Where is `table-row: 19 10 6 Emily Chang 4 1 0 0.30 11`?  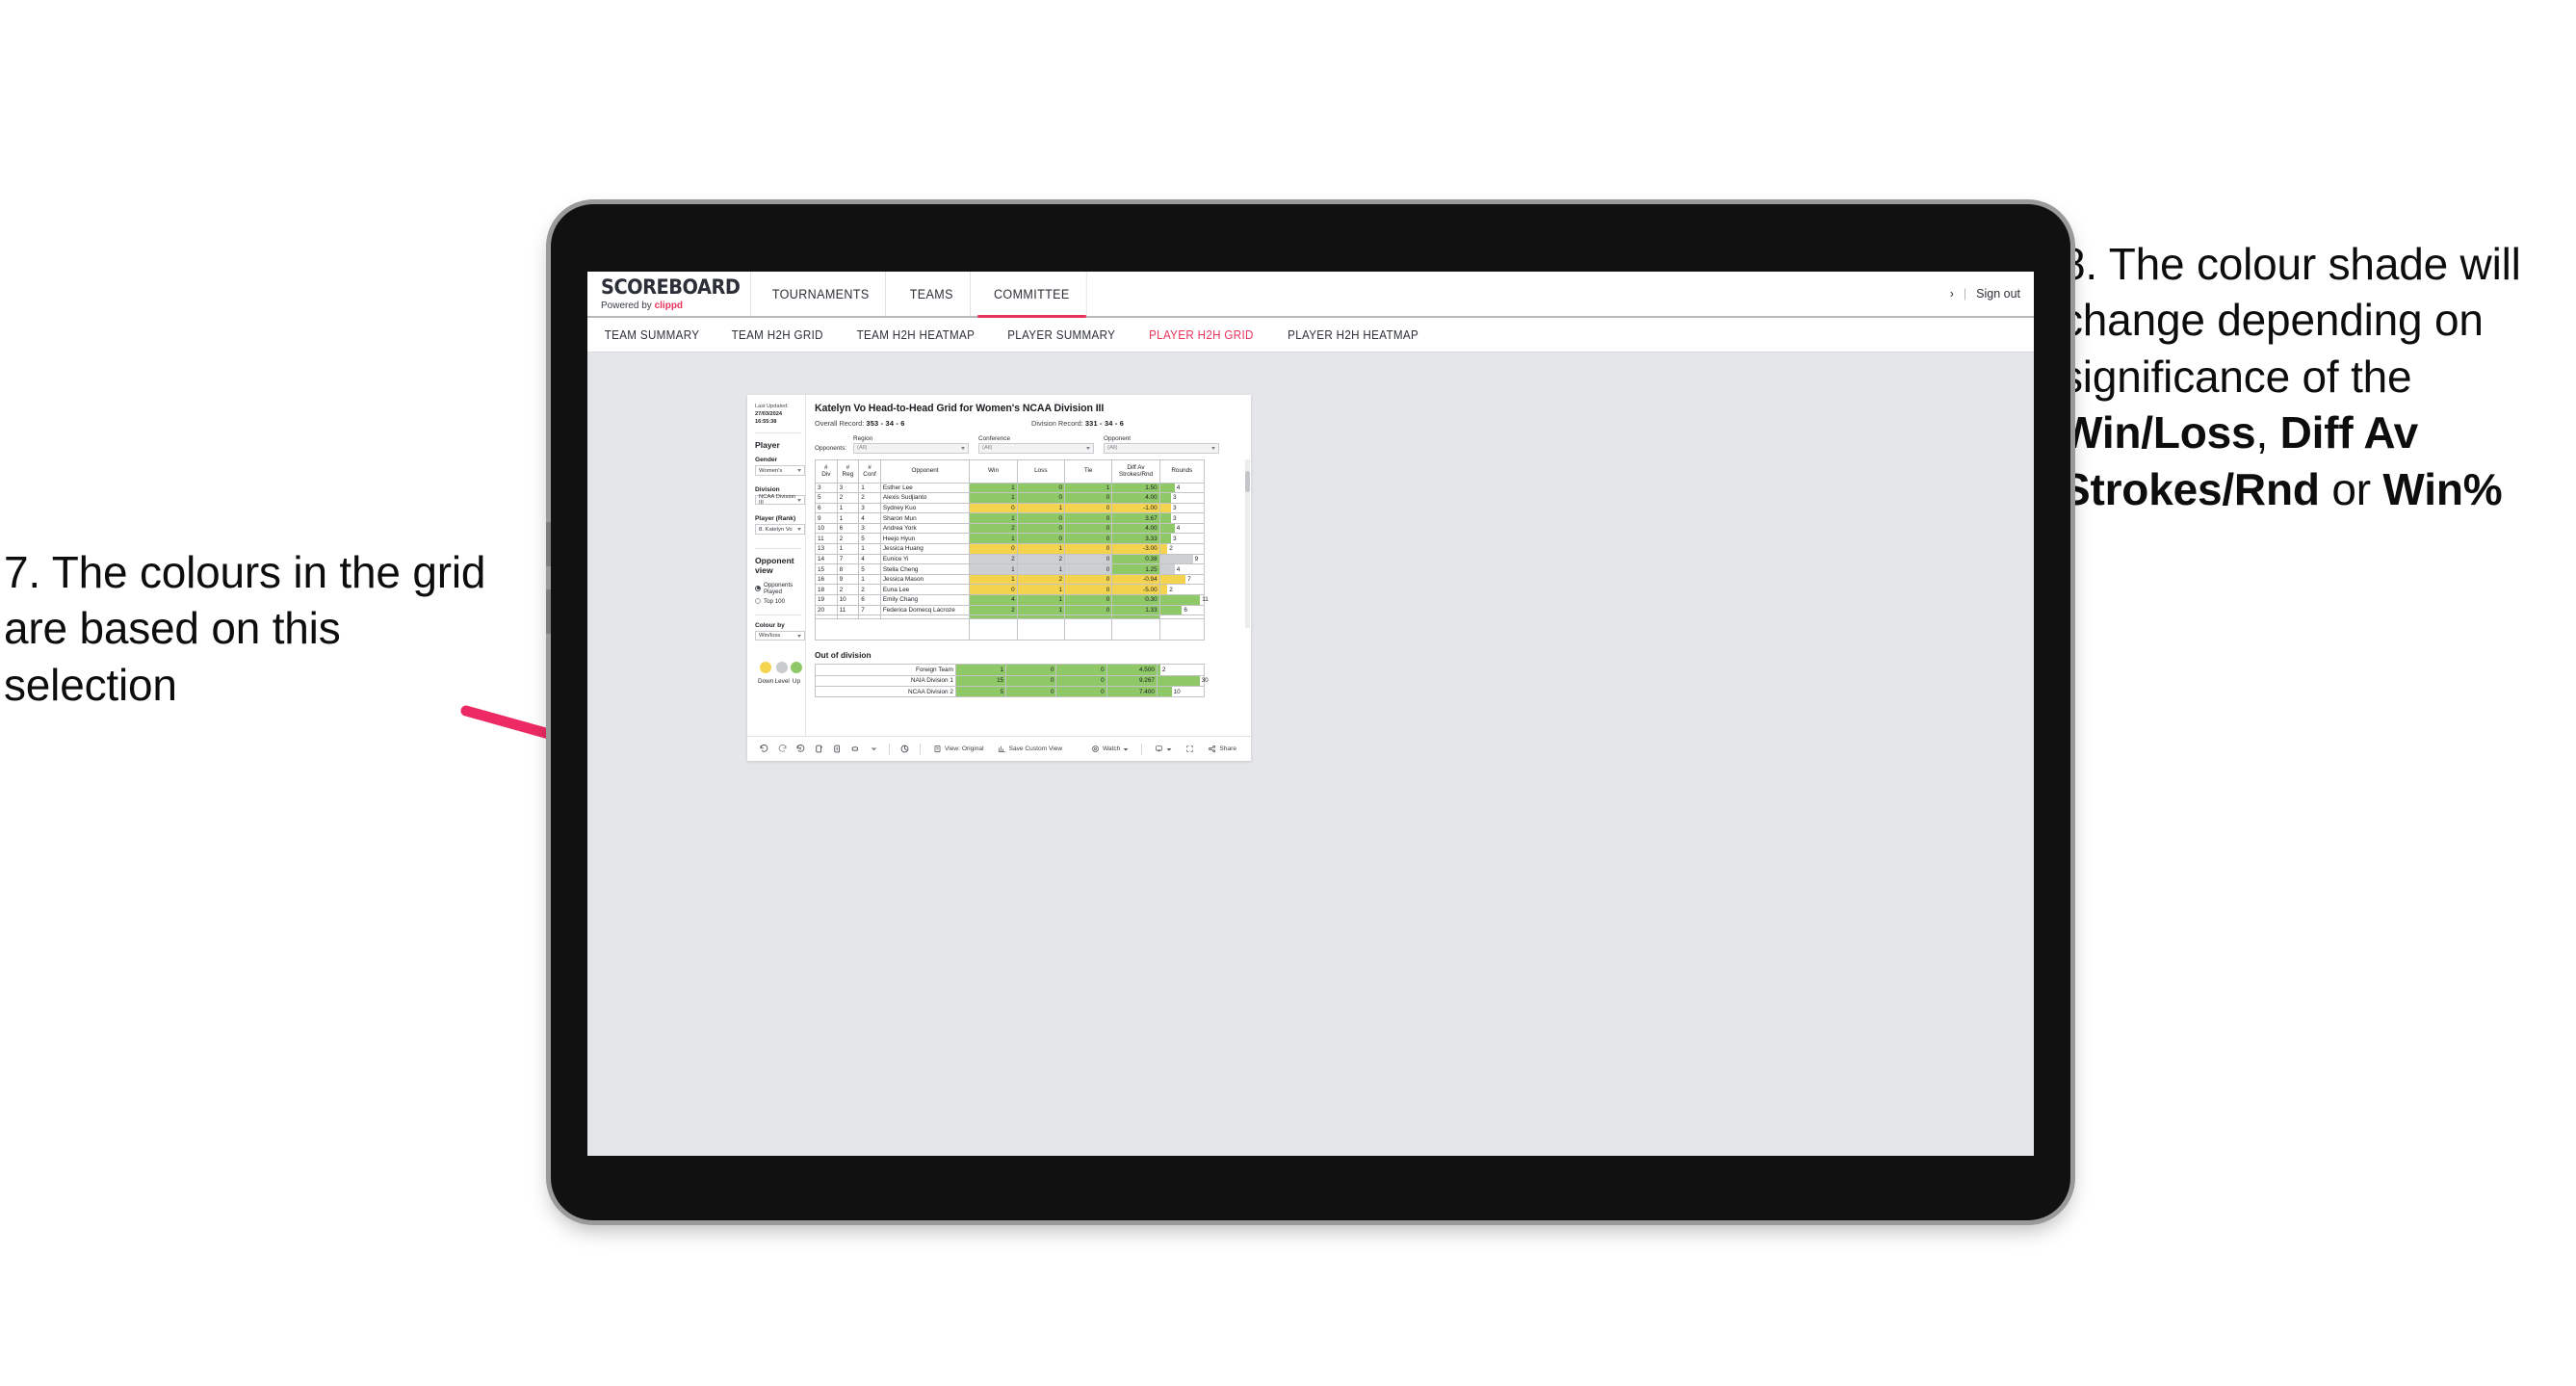 table-row: 19 10 6 Emily Chang 4 1 0 0.30 11 is located at coordinates (1012, 600).